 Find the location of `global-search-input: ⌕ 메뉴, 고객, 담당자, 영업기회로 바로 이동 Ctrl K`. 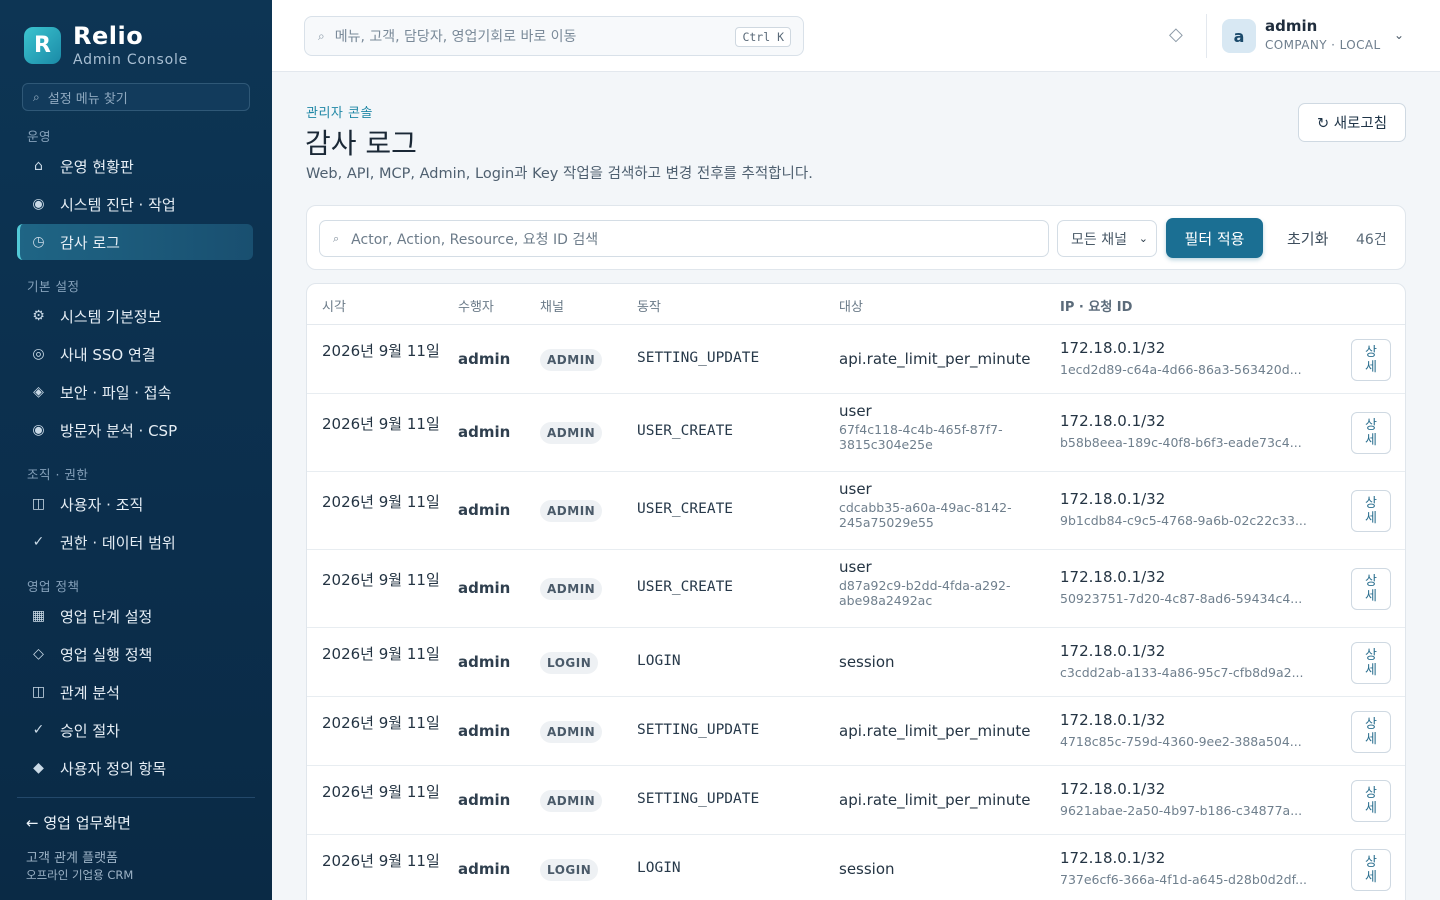

global-search-input: ⌕ 메뉴, 고객, 담당자, 영업기회로 바로 이동 Ctrl K is located at coordinates (554, 36).